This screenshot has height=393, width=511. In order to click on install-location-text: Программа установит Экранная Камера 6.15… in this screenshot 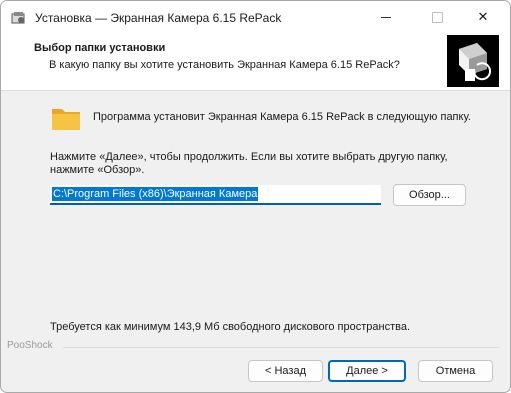, I will do `click(282, 117)`.